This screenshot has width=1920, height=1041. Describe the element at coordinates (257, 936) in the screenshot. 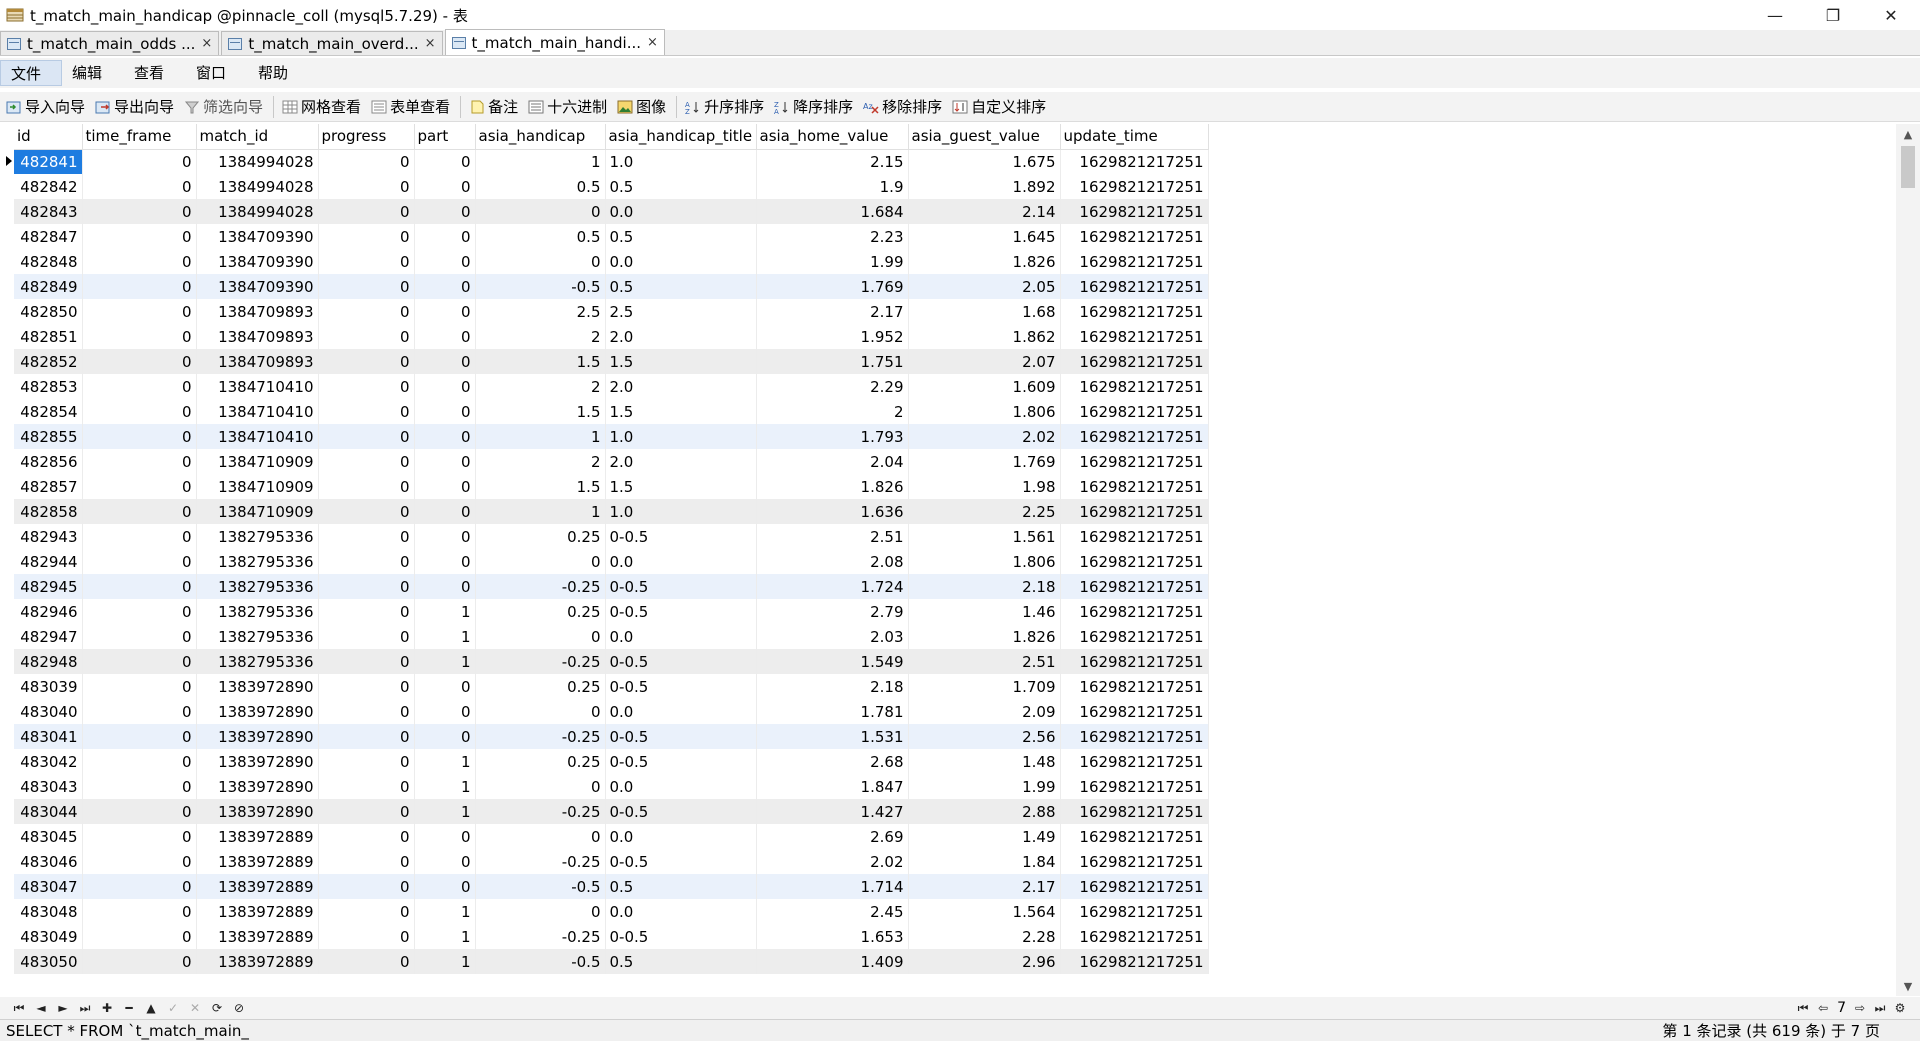

I see `cell-match-id: 1383972889` at that location.